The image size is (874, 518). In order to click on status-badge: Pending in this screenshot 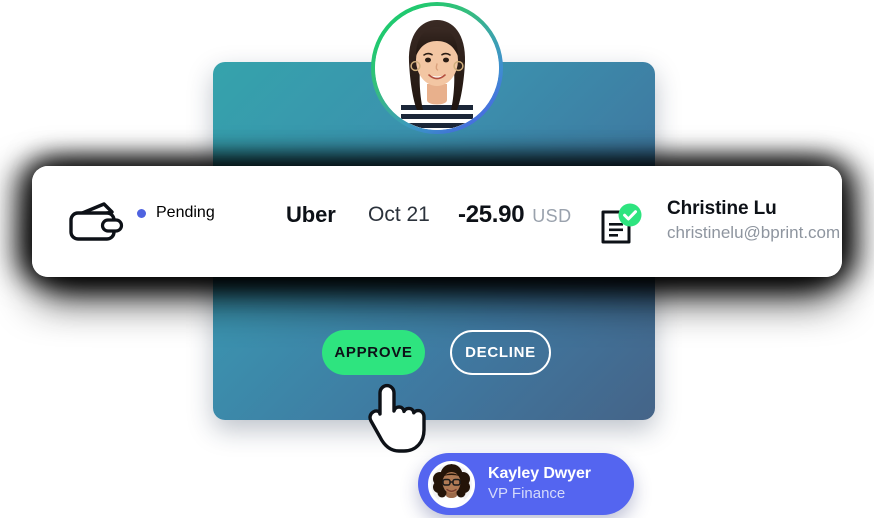, I will do `click(176, 213)`.